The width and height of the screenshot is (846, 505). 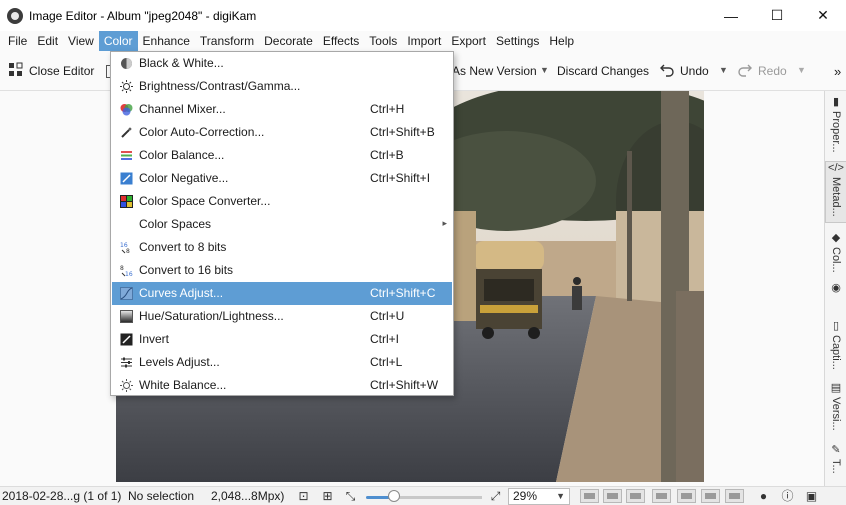 I want to click on digikam-logo-icon, so click(x=15, y=15).